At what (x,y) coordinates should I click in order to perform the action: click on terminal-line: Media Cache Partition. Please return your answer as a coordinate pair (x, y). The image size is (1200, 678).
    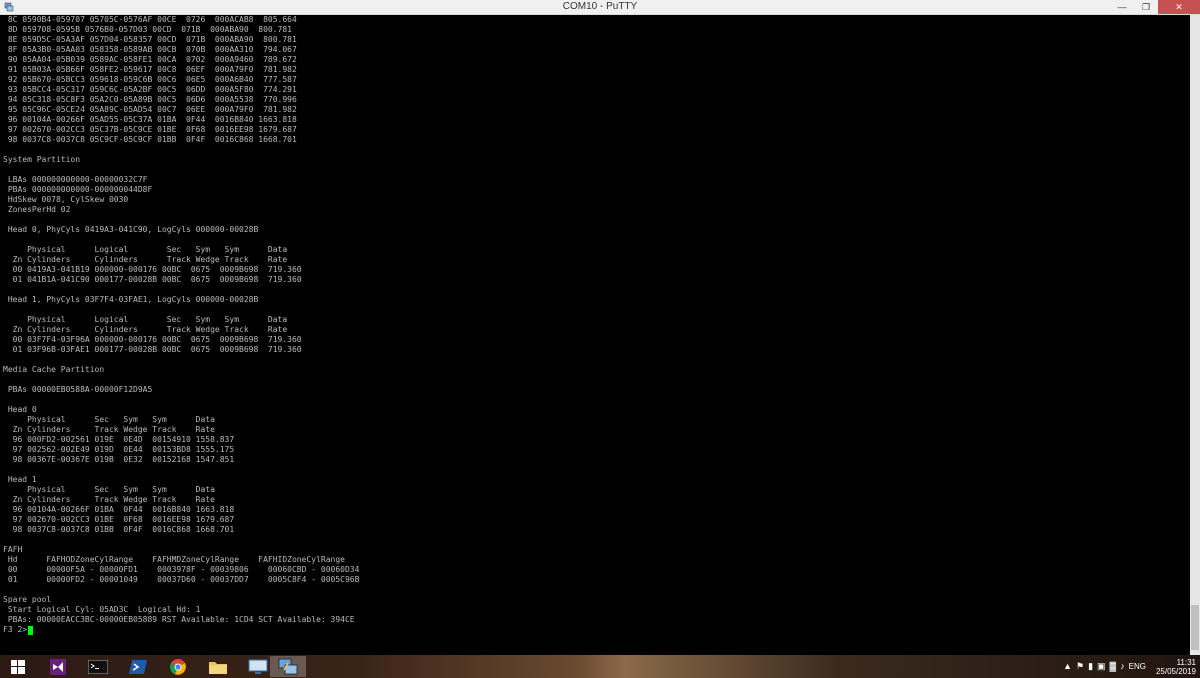
    Looking at the image, I should click on (54, 369).